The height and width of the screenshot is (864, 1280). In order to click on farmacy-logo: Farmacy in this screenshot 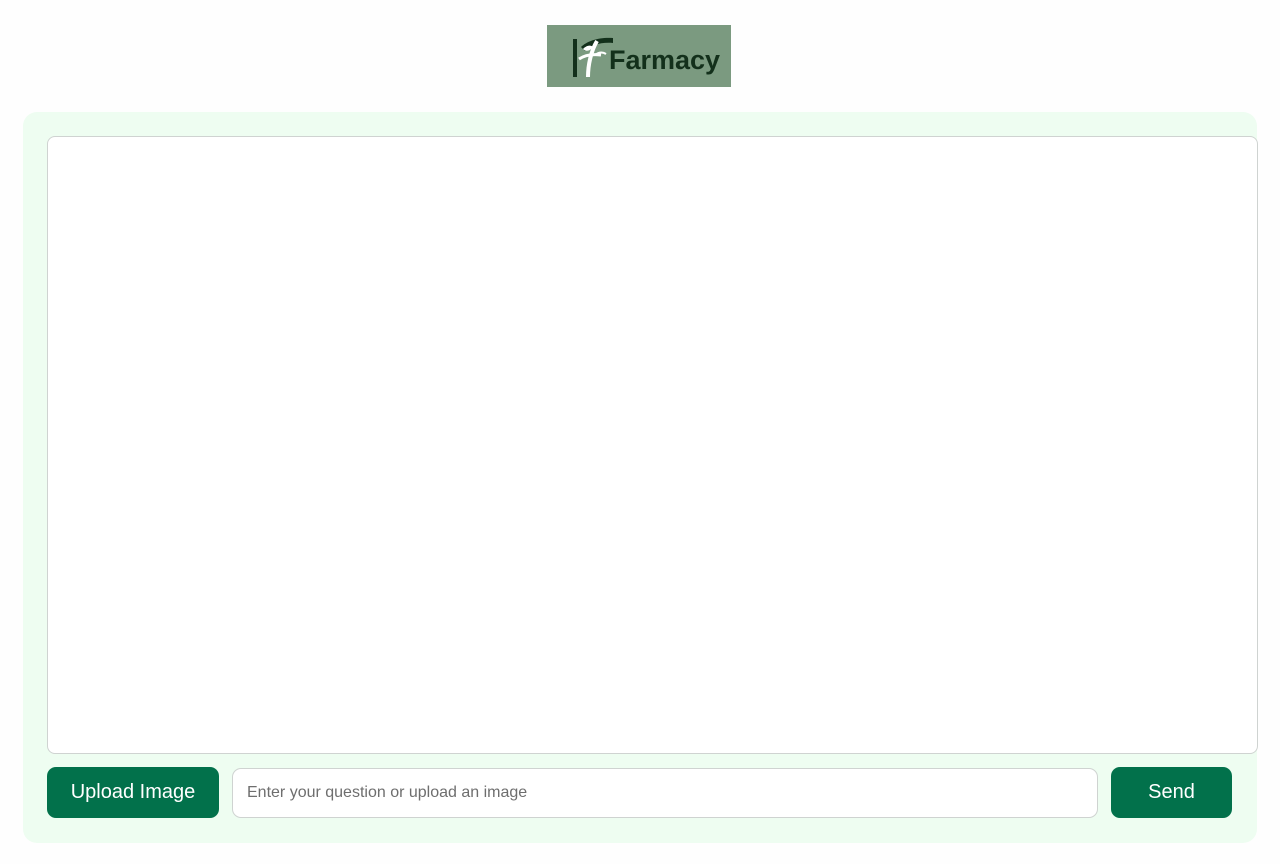, I will do `click(639, 56)`.